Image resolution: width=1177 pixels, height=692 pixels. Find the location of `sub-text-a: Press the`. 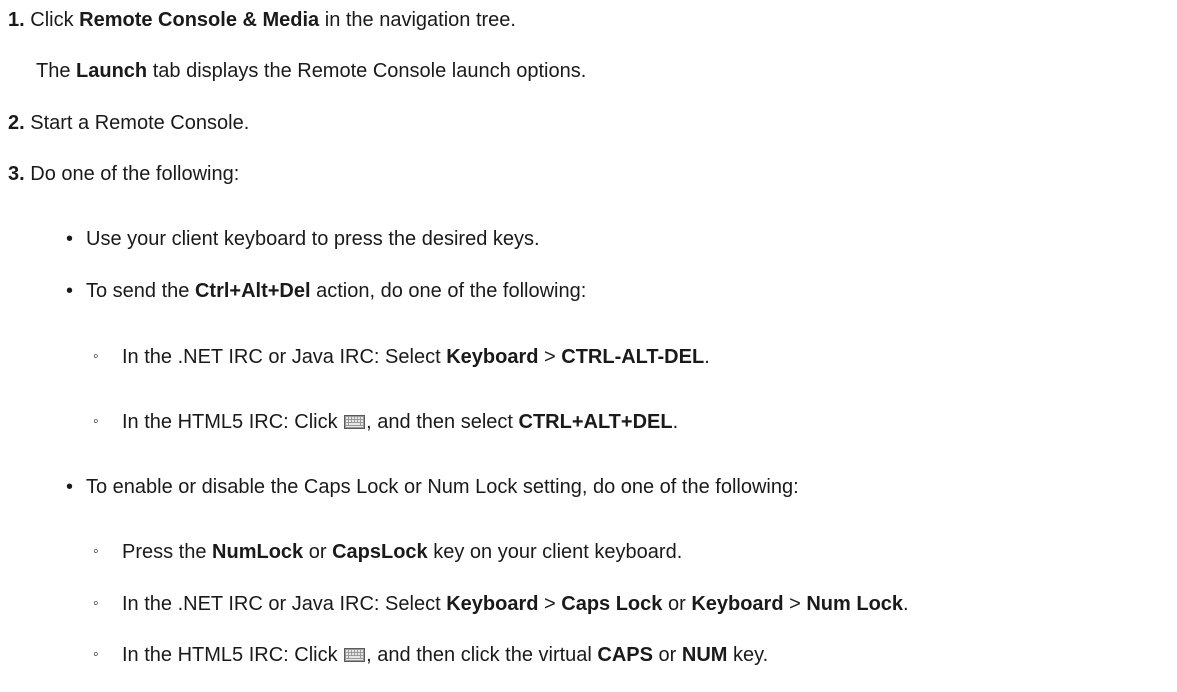

sub-text-a: Press the is located at coordinates (167, 552).